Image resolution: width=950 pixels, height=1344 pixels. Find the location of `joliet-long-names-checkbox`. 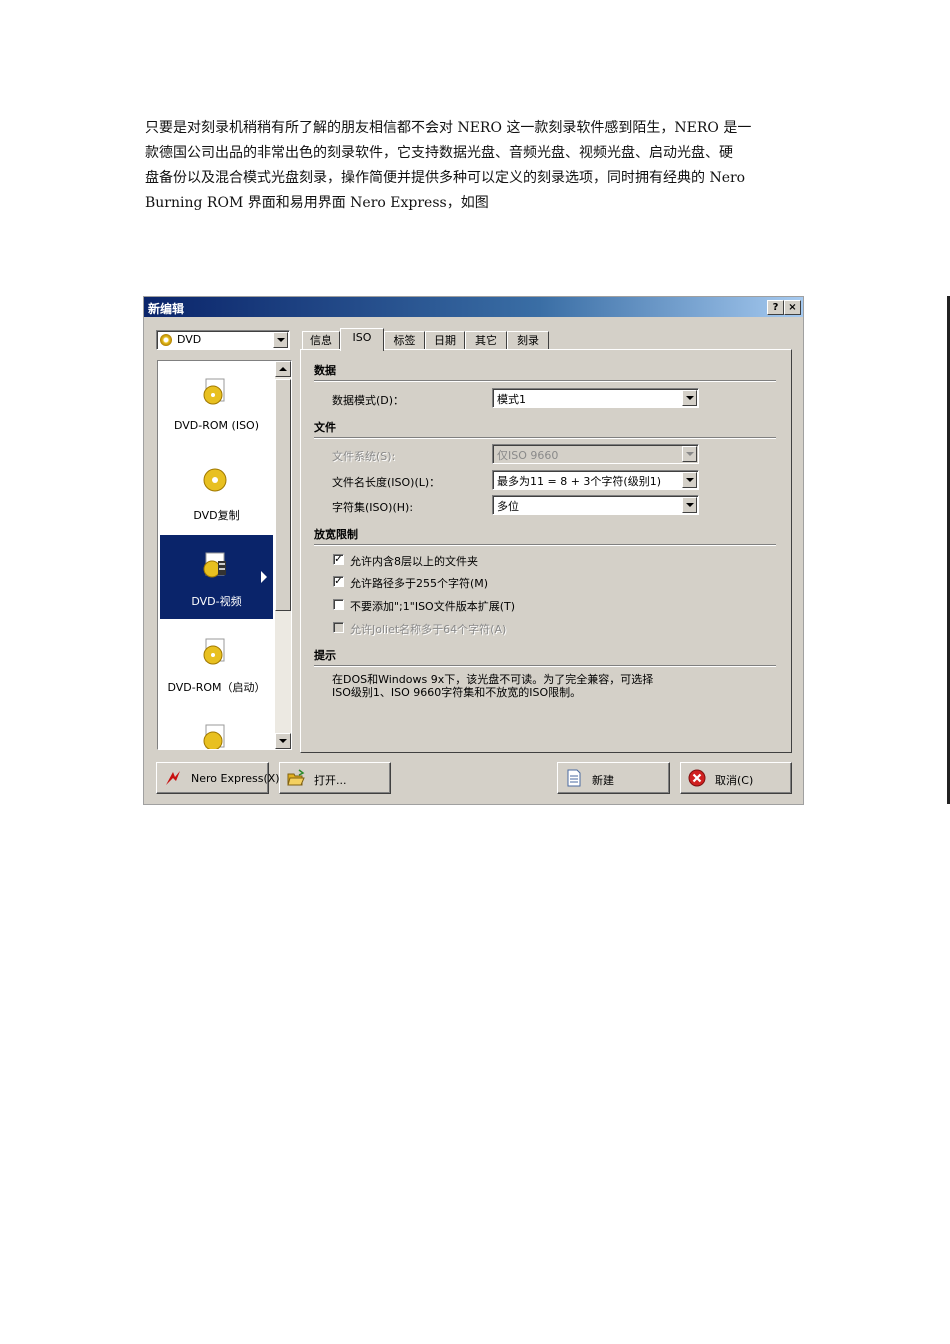

joliet-long-names-checkbox is located at coordinates (338, 627).